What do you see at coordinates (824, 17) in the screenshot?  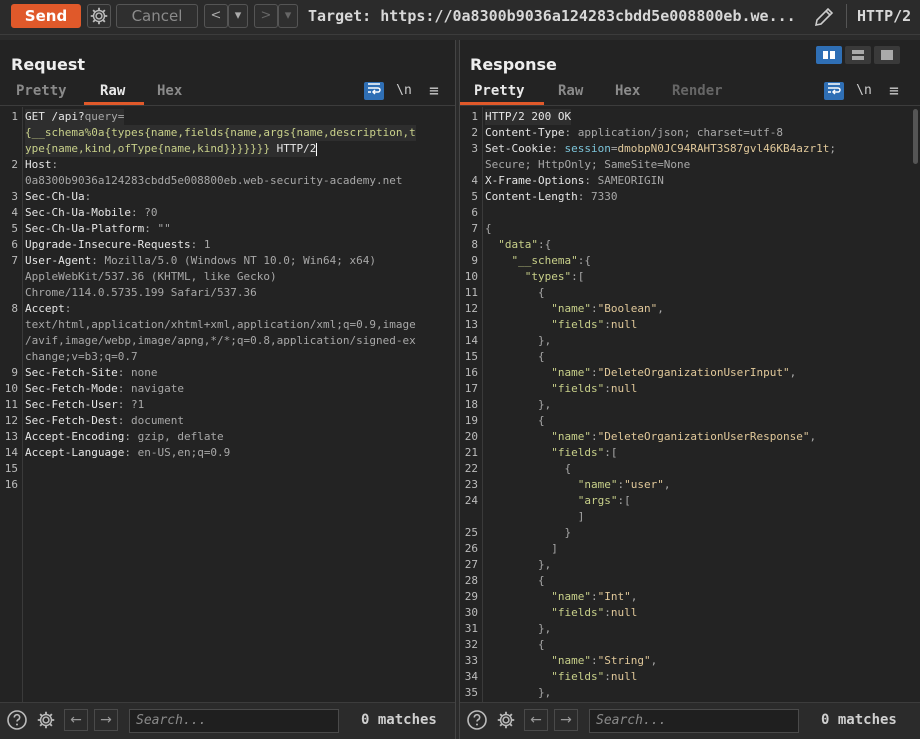 I see `edit-target-button` at bounding box center [824, 17].